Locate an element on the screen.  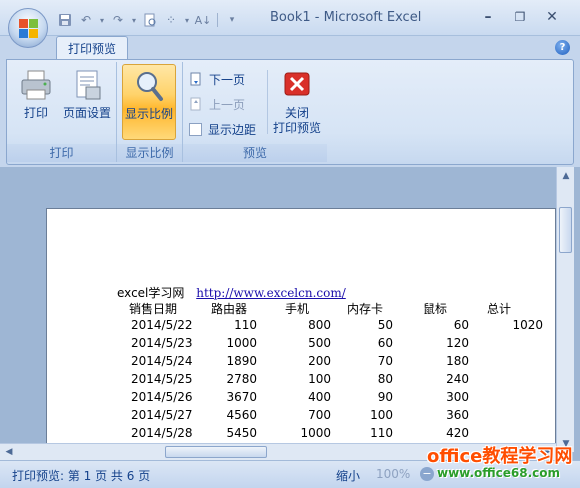
table-cell: 4560 is located at coordinates (241, 415).